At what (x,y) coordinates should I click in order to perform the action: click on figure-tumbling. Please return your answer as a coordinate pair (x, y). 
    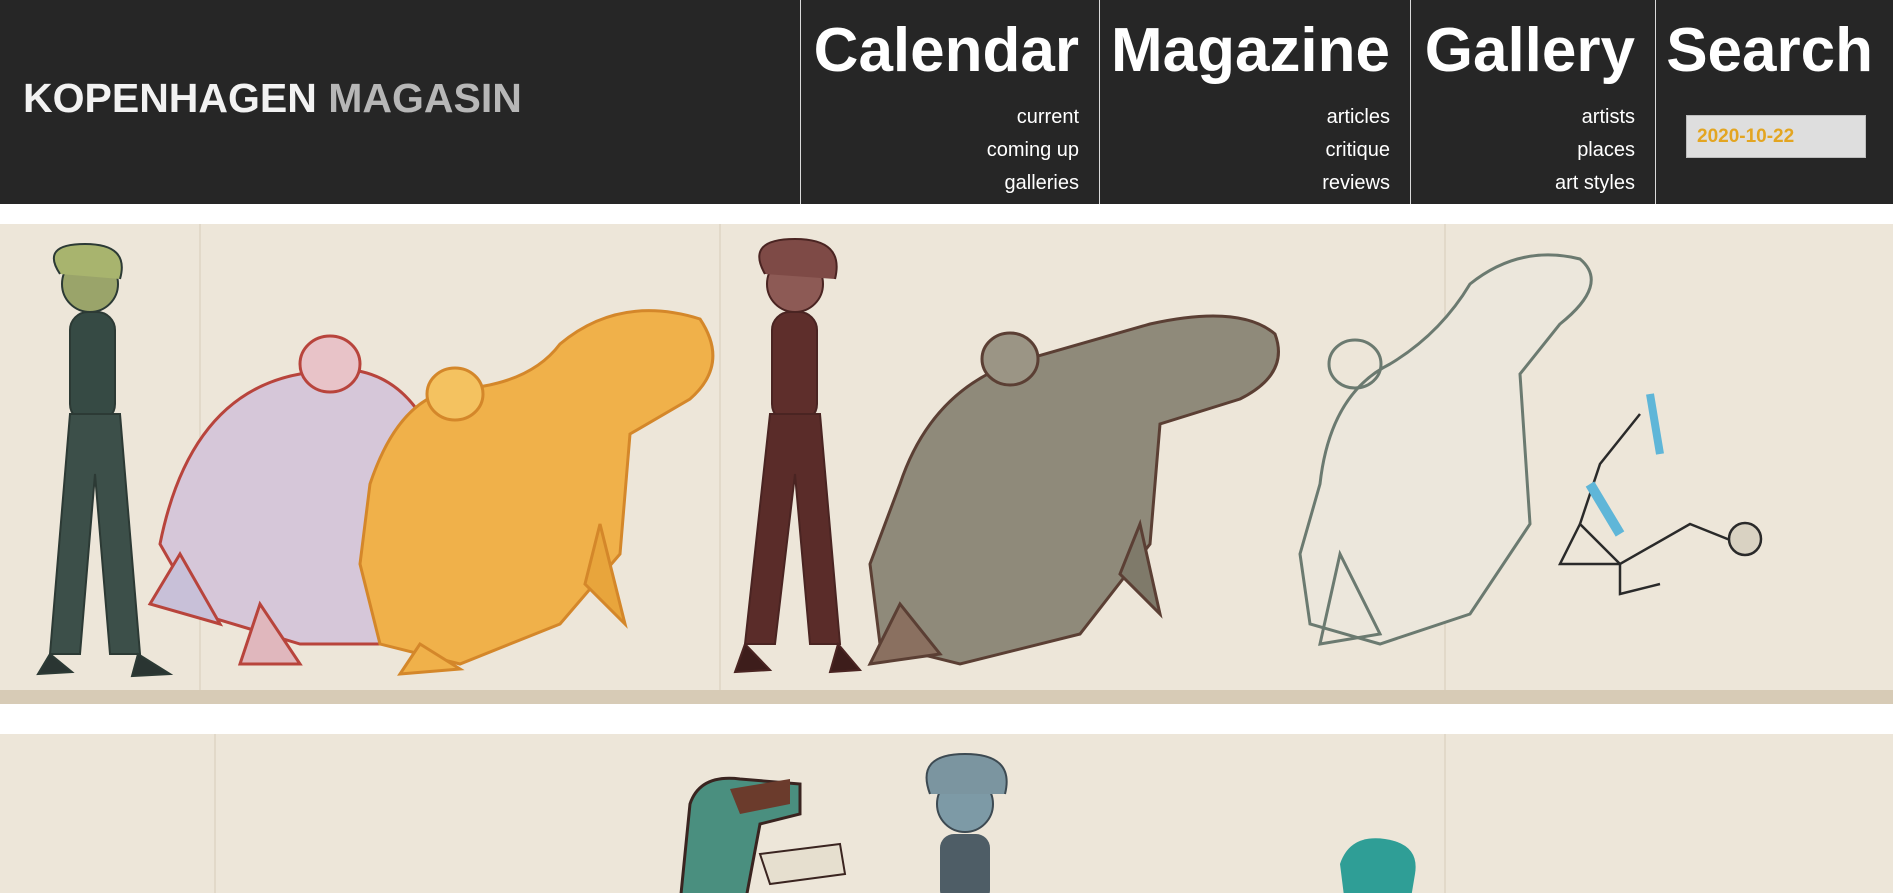
    Looking at the image, I should click on (1660, 494).